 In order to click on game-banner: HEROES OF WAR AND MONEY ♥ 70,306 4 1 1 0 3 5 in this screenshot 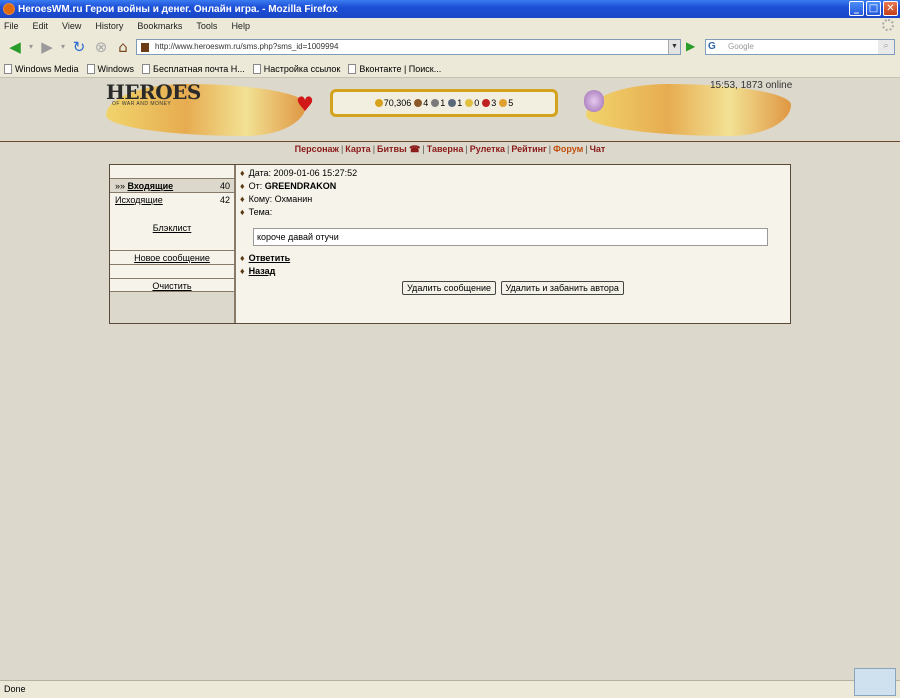, I will do `click(451, 109)`.